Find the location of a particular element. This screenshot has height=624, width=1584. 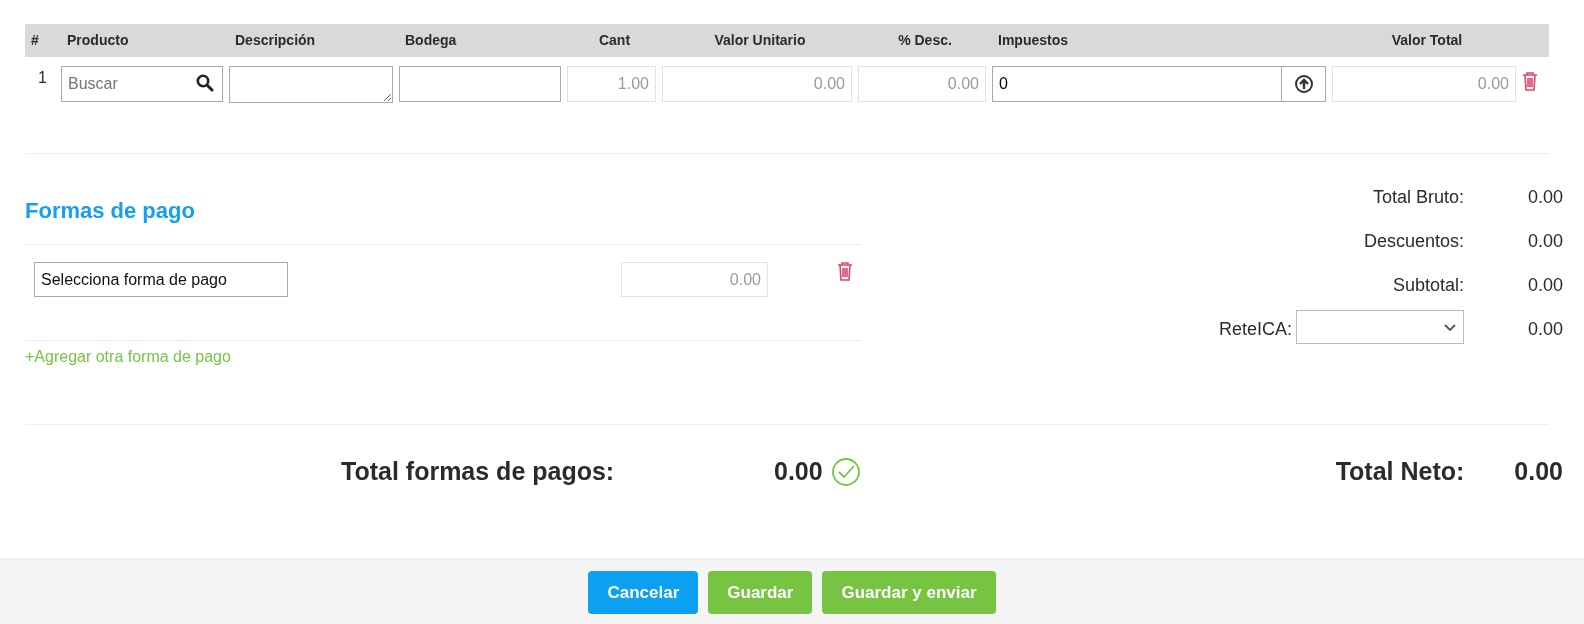

column-header: Bodega is located at coordinates (431, 40).